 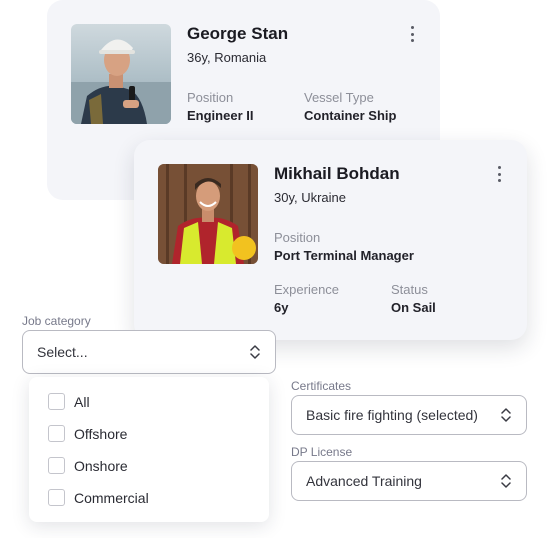 What do you see at coordinates (220, 115) in the screenshot?
I see `position-value: Engineer II` at bounding box center [220, 115].